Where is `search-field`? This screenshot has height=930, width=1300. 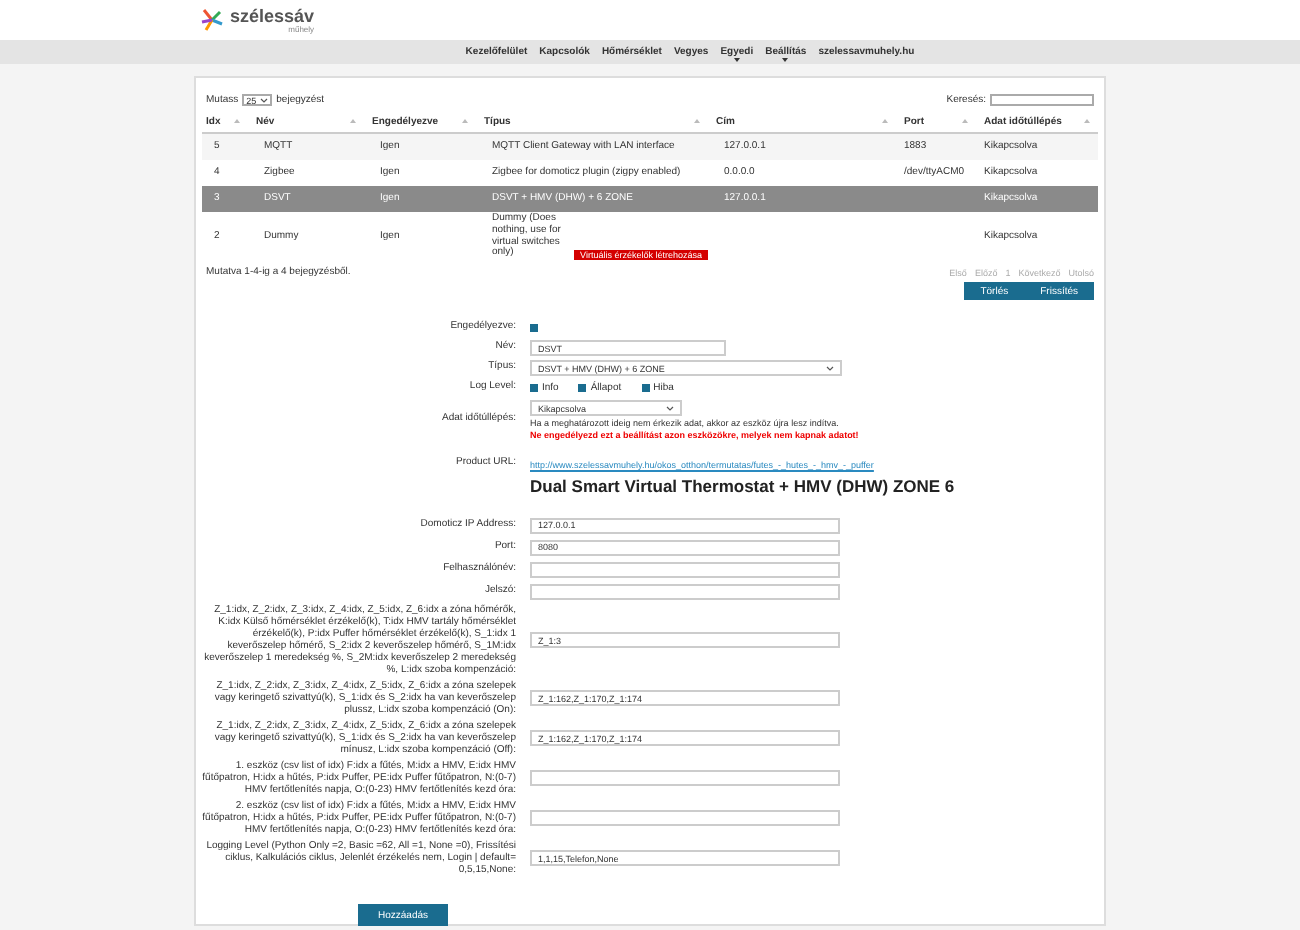
search-field is located at coordinates (1042, 100).